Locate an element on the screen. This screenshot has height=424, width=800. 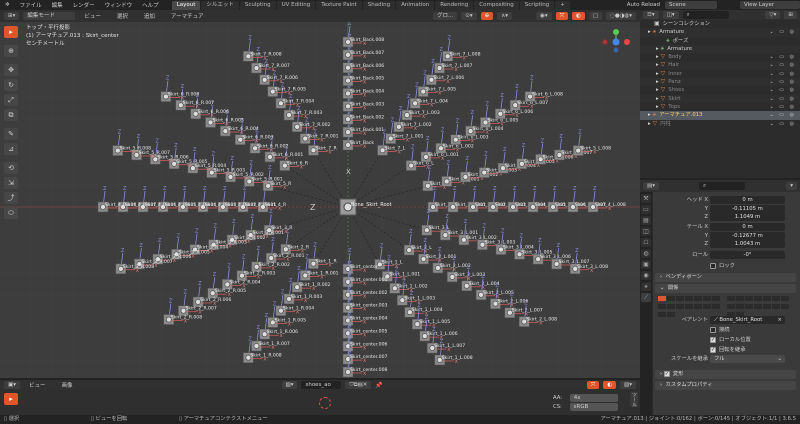
tab-0: Layout is located at coordinates (186, 5).